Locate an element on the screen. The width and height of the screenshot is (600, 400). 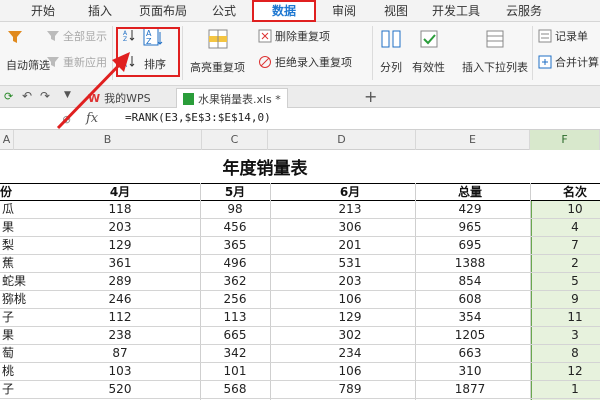
total-cell: 310 is located at coordinates (470, 371).